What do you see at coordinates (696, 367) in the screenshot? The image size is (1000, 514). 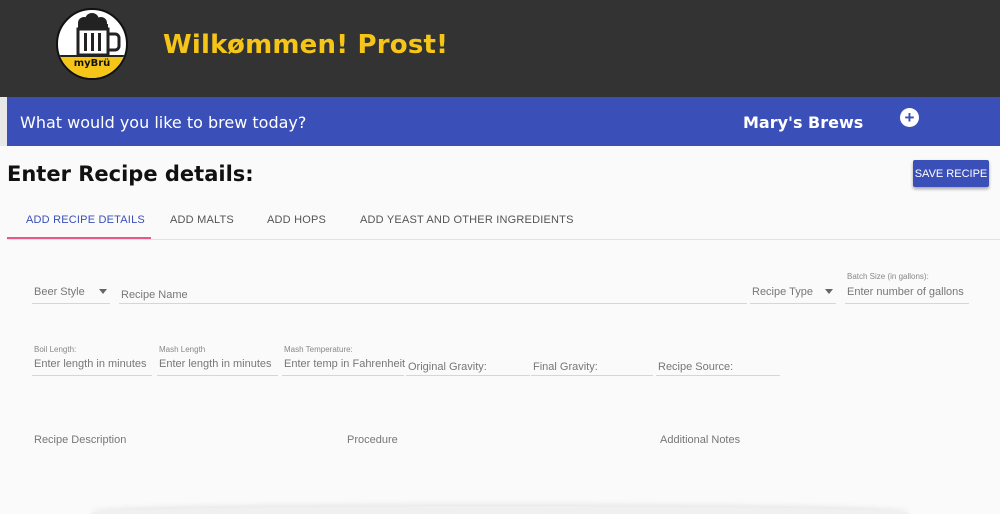 I see `recipe-source-placeholder: Recipe Source:` at bounding box center [696, 367].